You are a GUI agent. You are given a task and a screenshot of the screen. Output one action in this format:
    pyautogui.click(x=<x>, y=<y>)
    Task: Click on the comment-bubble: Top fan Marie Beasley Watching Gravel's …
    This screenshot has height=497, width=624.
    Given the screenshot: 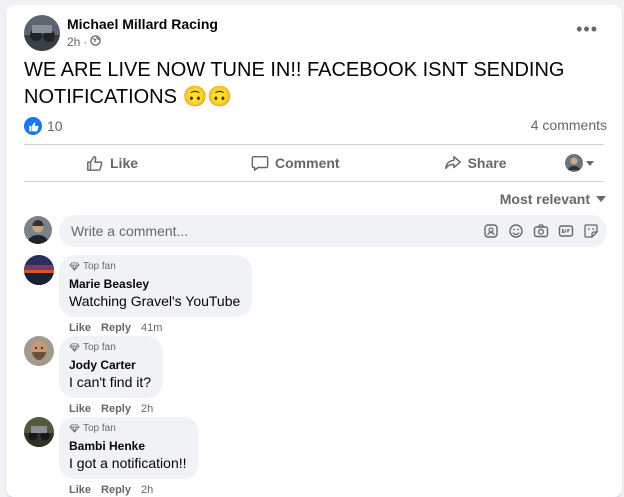 What is the action you would take?
    pyautogui.click(x=156, y=286)
    